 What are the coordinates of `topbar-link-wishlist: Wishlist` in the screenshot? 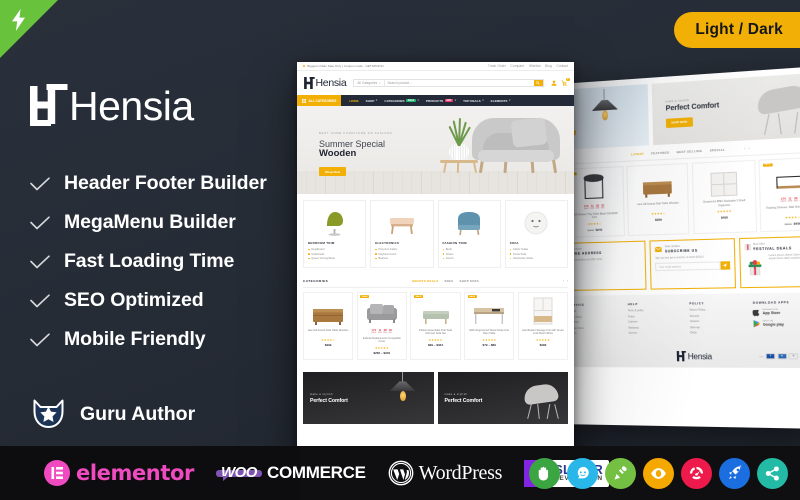 It's located at (535, 66).